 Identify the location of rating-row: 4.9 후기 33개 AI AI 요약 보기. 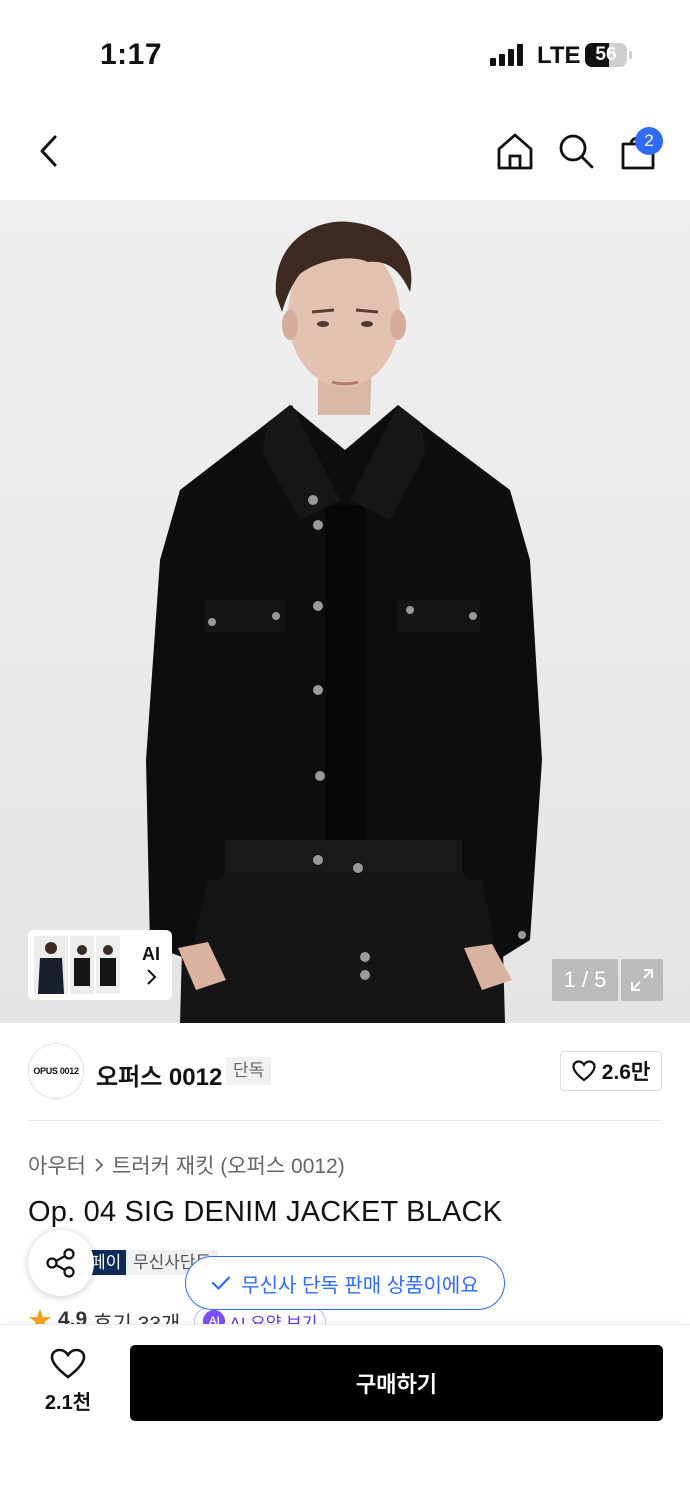
(345, 1316).